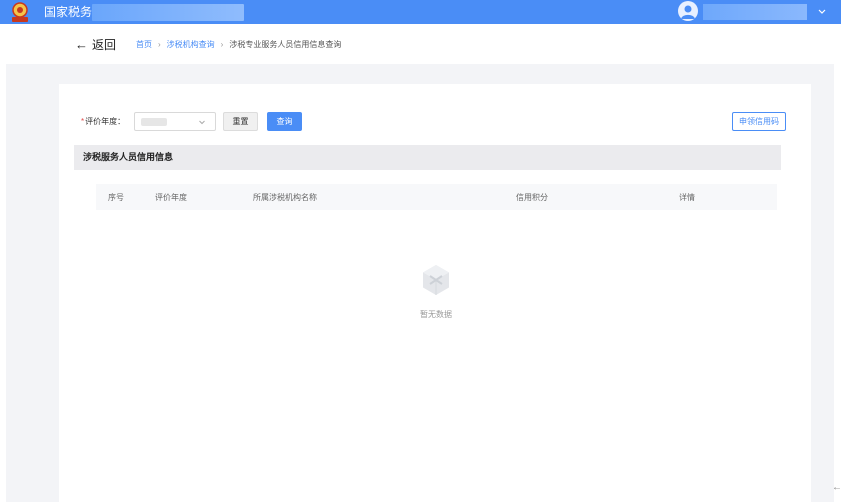 This screenshot has width=841, height=502. I want to click on back-label: 返回, so click(104, 45).